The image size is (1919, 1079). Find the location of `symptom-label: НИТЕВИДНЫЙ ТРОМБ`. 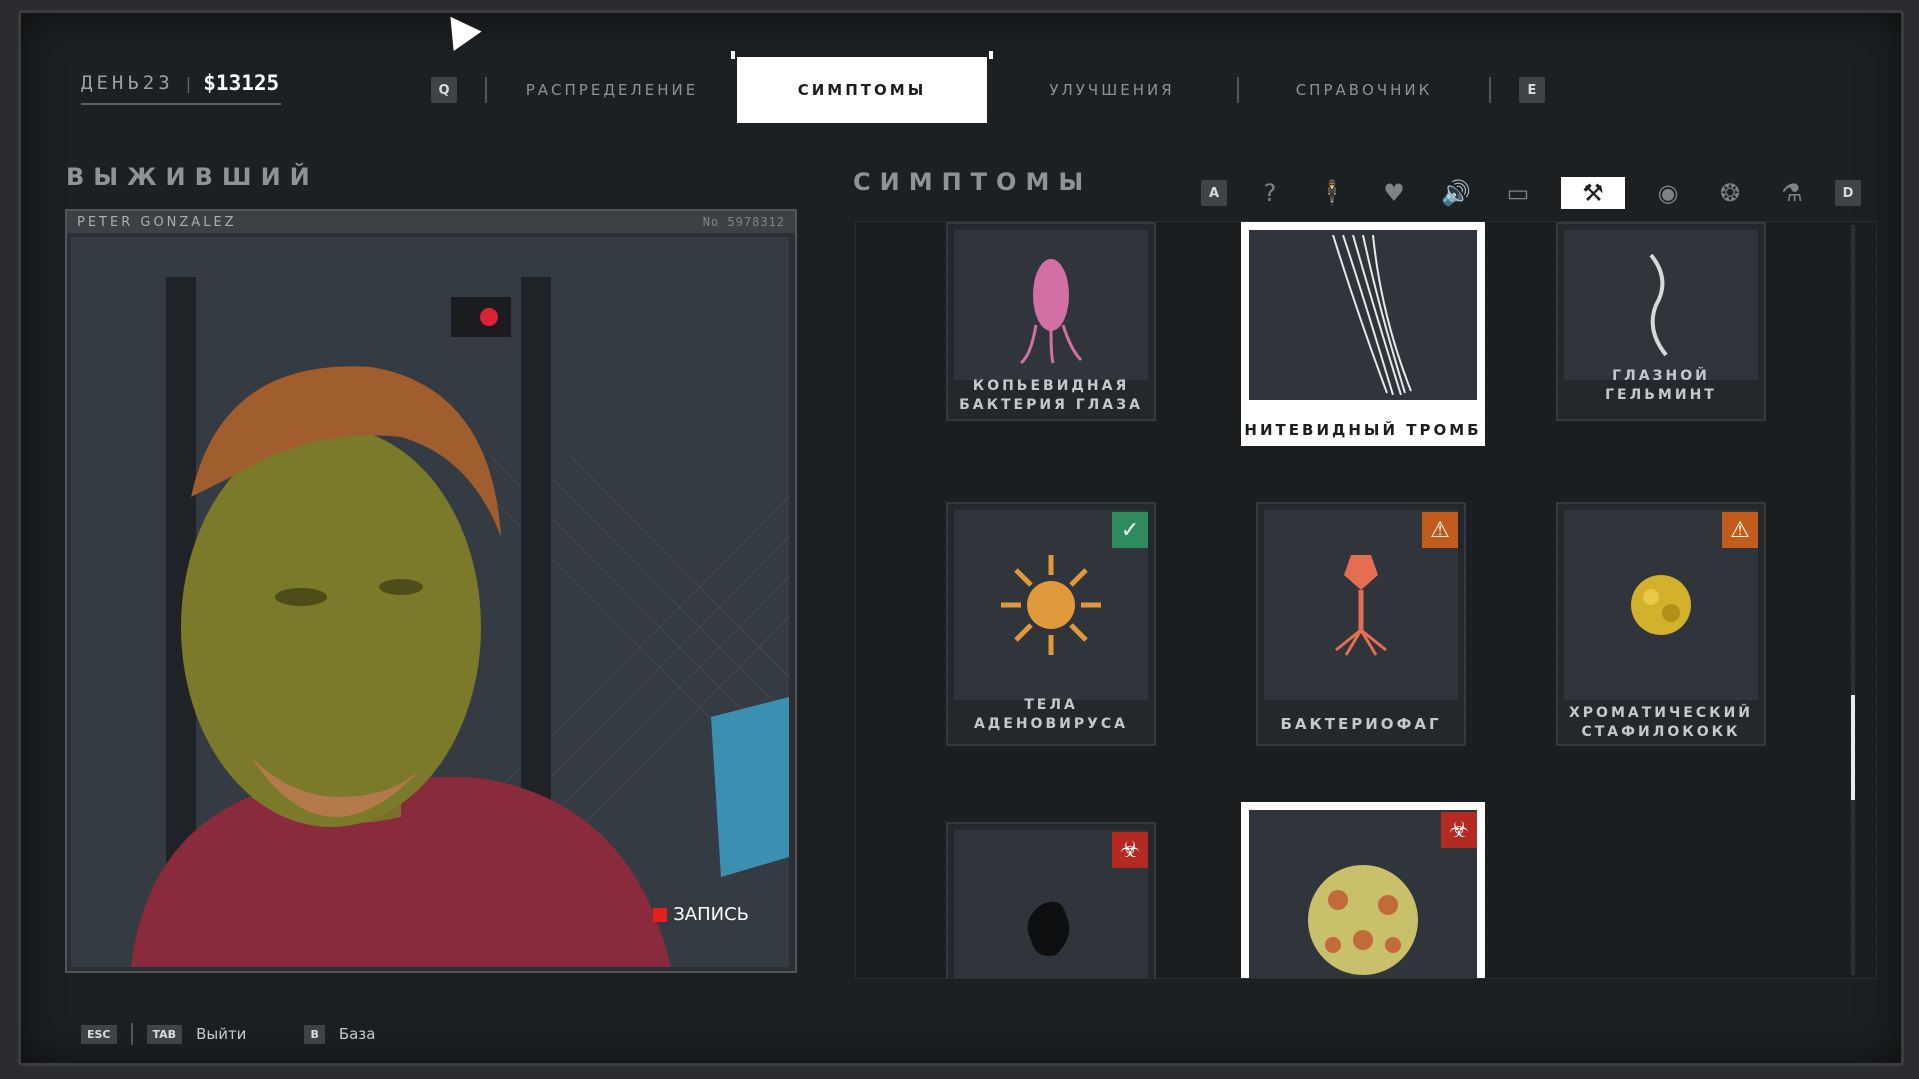

symptom-label: НИТЕВИДНЫЙ ТРОМБ is located at coordinates (1363, 430).